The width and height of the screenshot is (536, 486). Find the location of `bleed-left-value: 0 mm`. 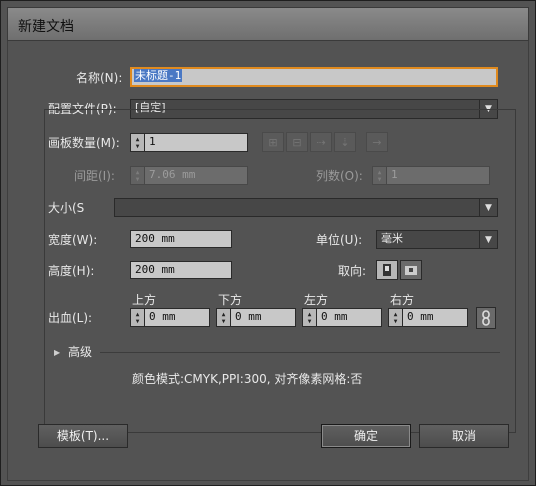

bleed-left-value: 0 mm is located at coordinates (334, 316).